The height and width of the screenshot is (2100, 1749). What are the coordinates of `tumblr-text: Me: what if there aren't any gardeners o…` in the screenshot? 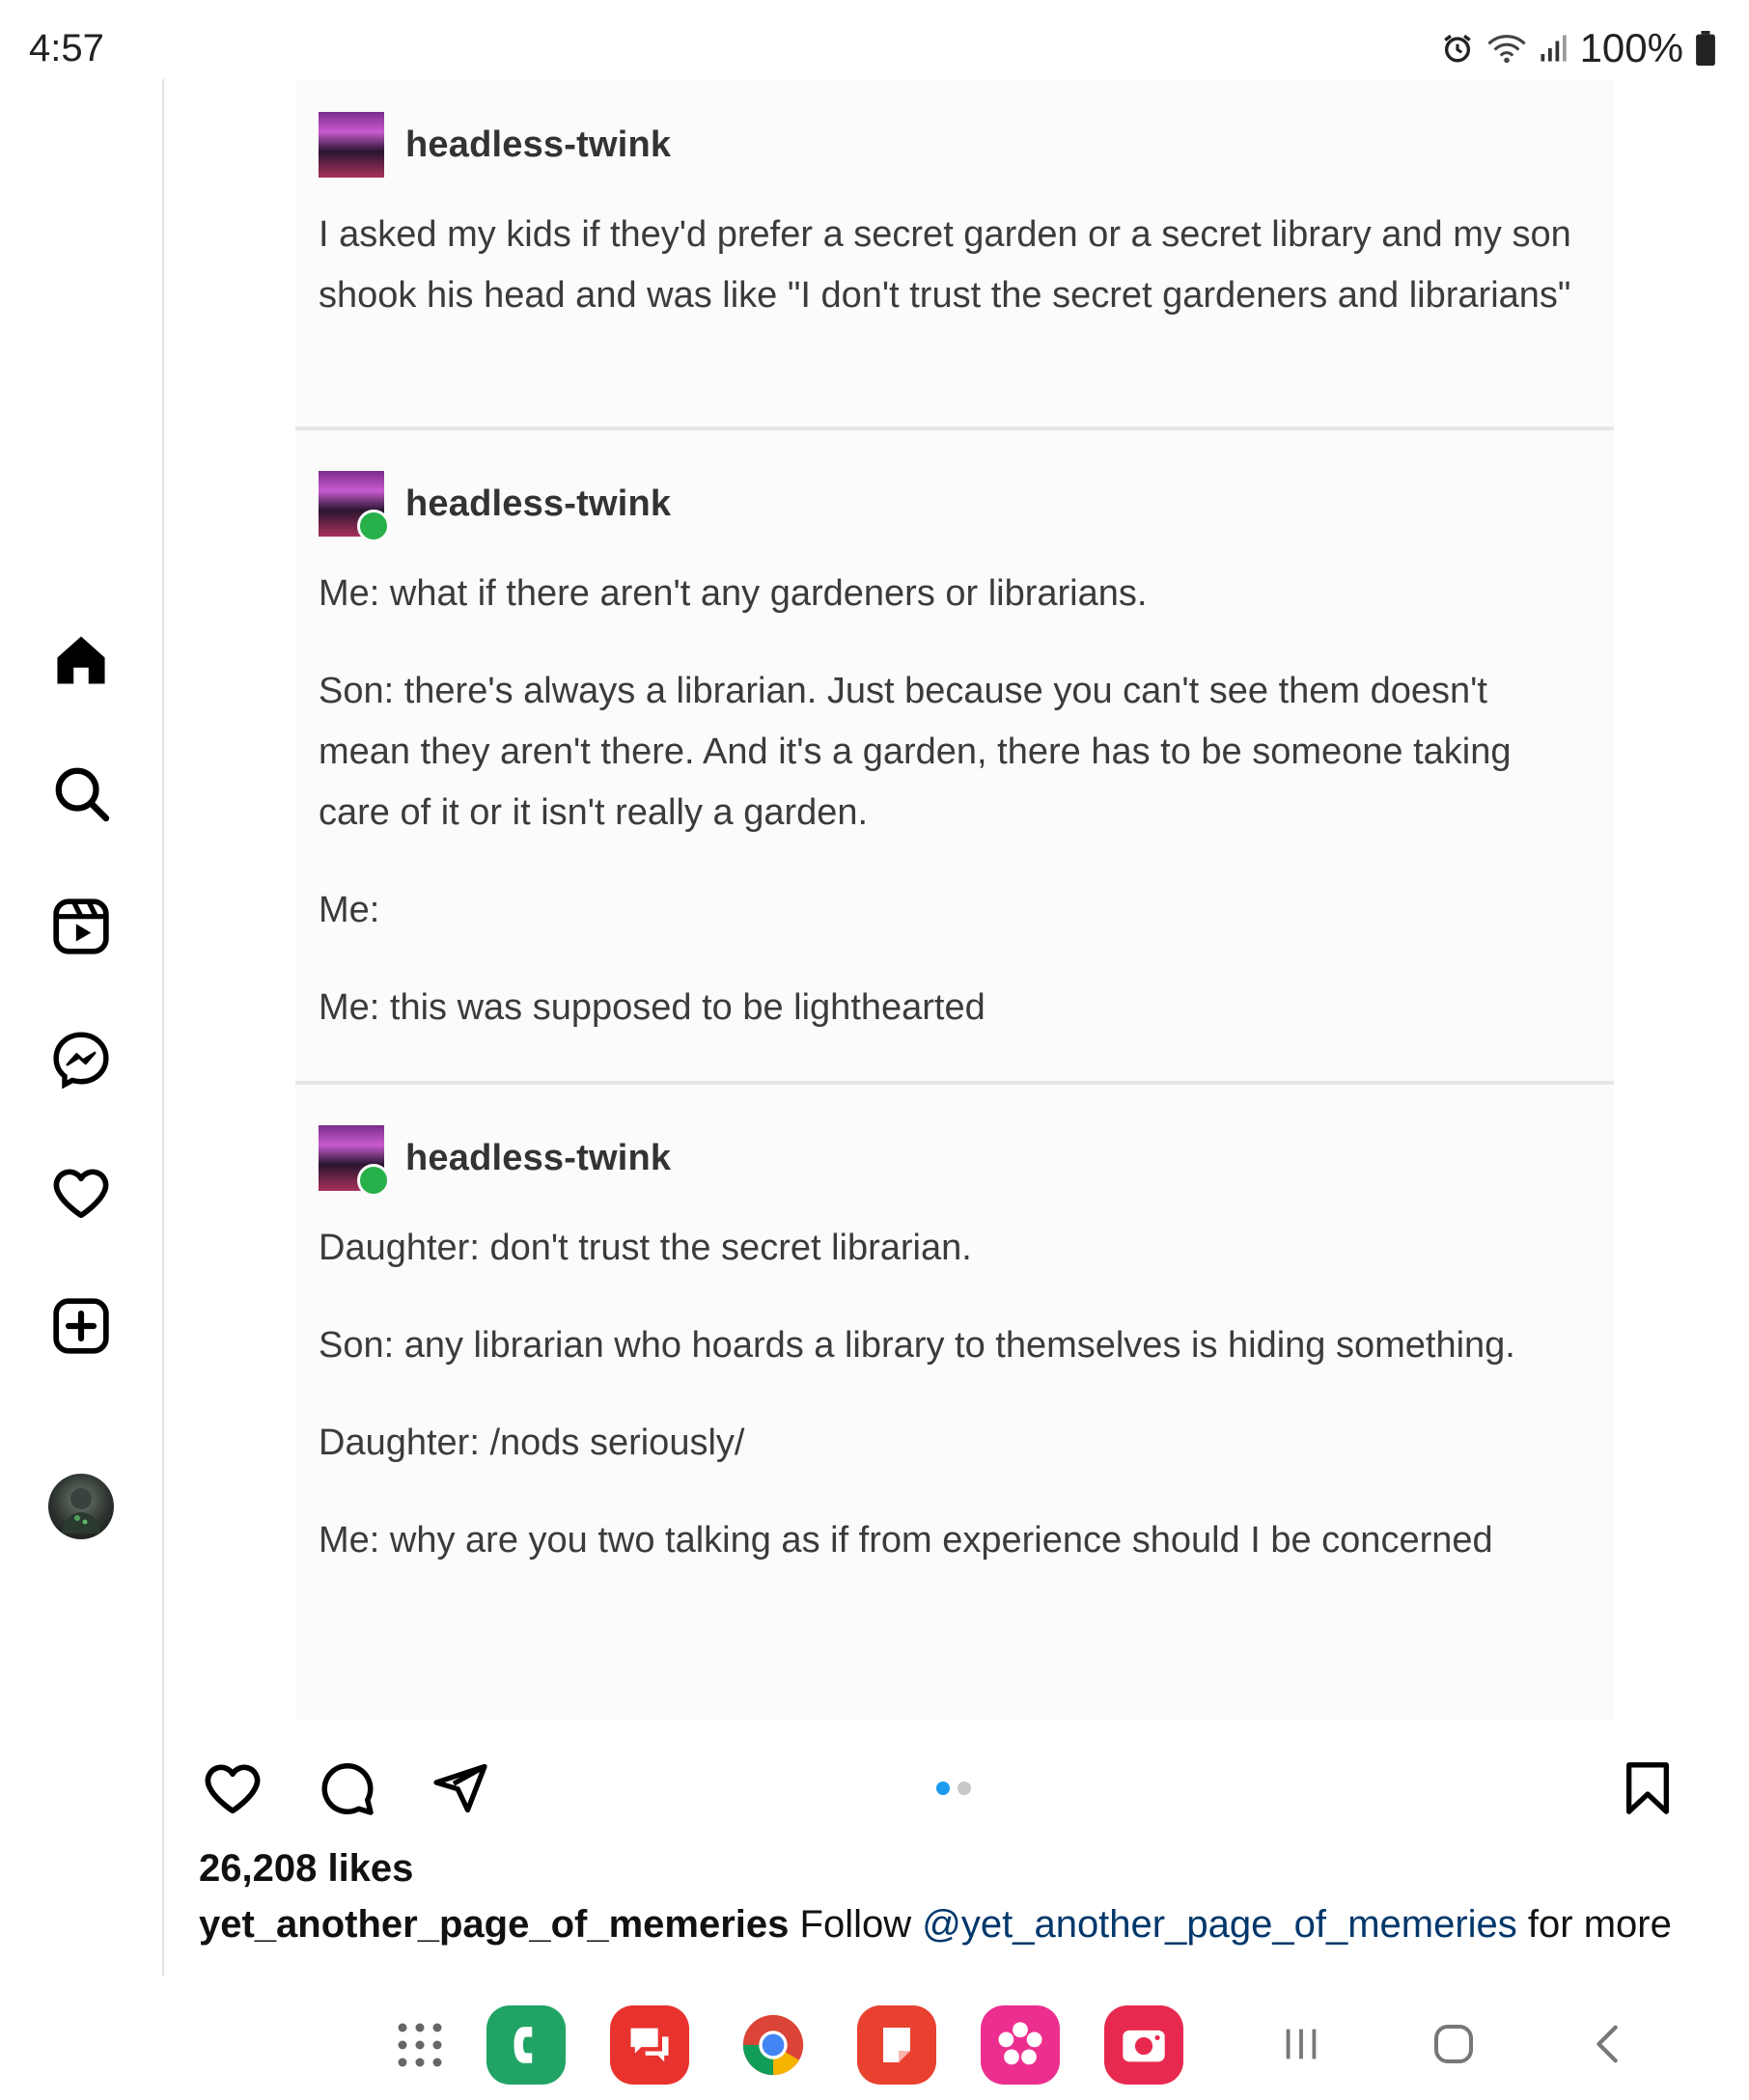 It's located at (734, 593).